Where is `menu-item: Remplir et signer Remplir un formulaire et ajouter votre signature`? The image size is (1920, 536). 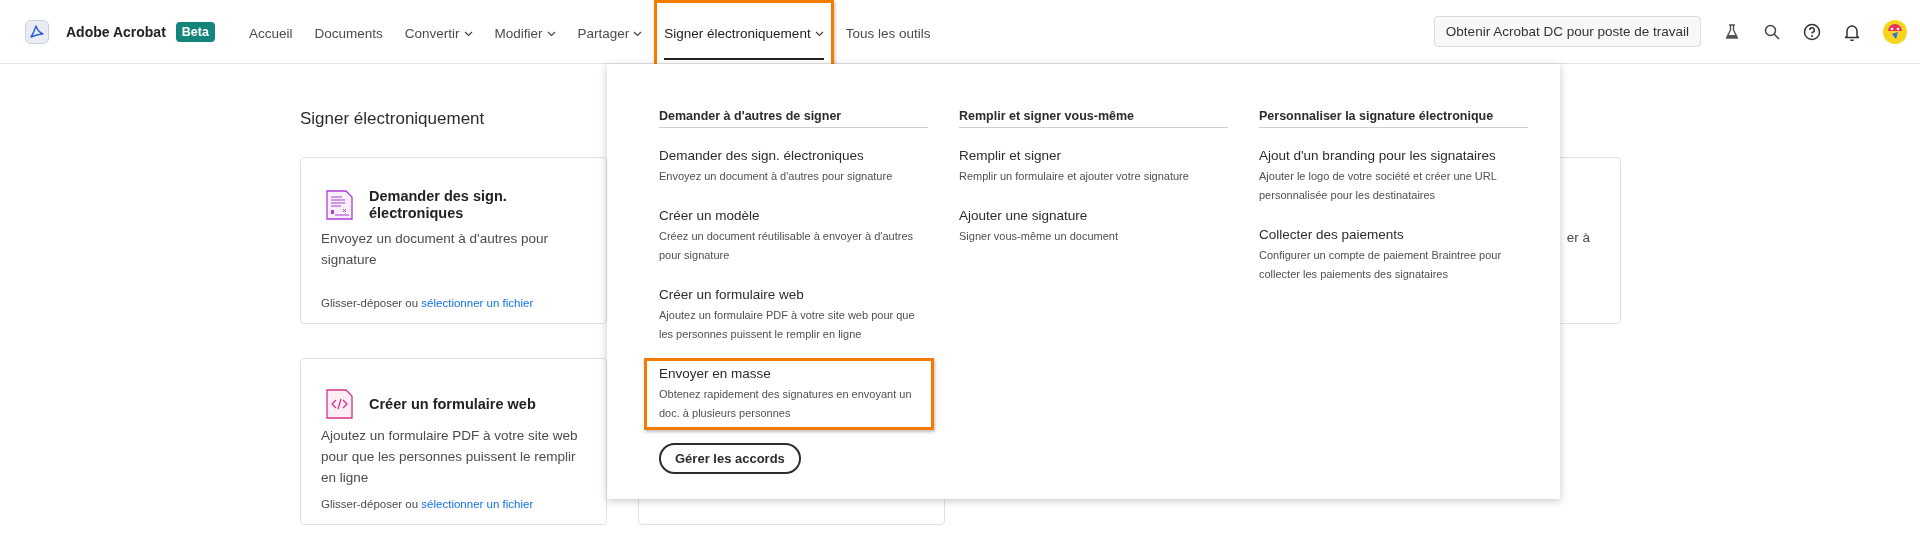
menu-item: Remplir et signer Remplir un formulaire et ajouter votre signature is located at coordinates (1089, 166).